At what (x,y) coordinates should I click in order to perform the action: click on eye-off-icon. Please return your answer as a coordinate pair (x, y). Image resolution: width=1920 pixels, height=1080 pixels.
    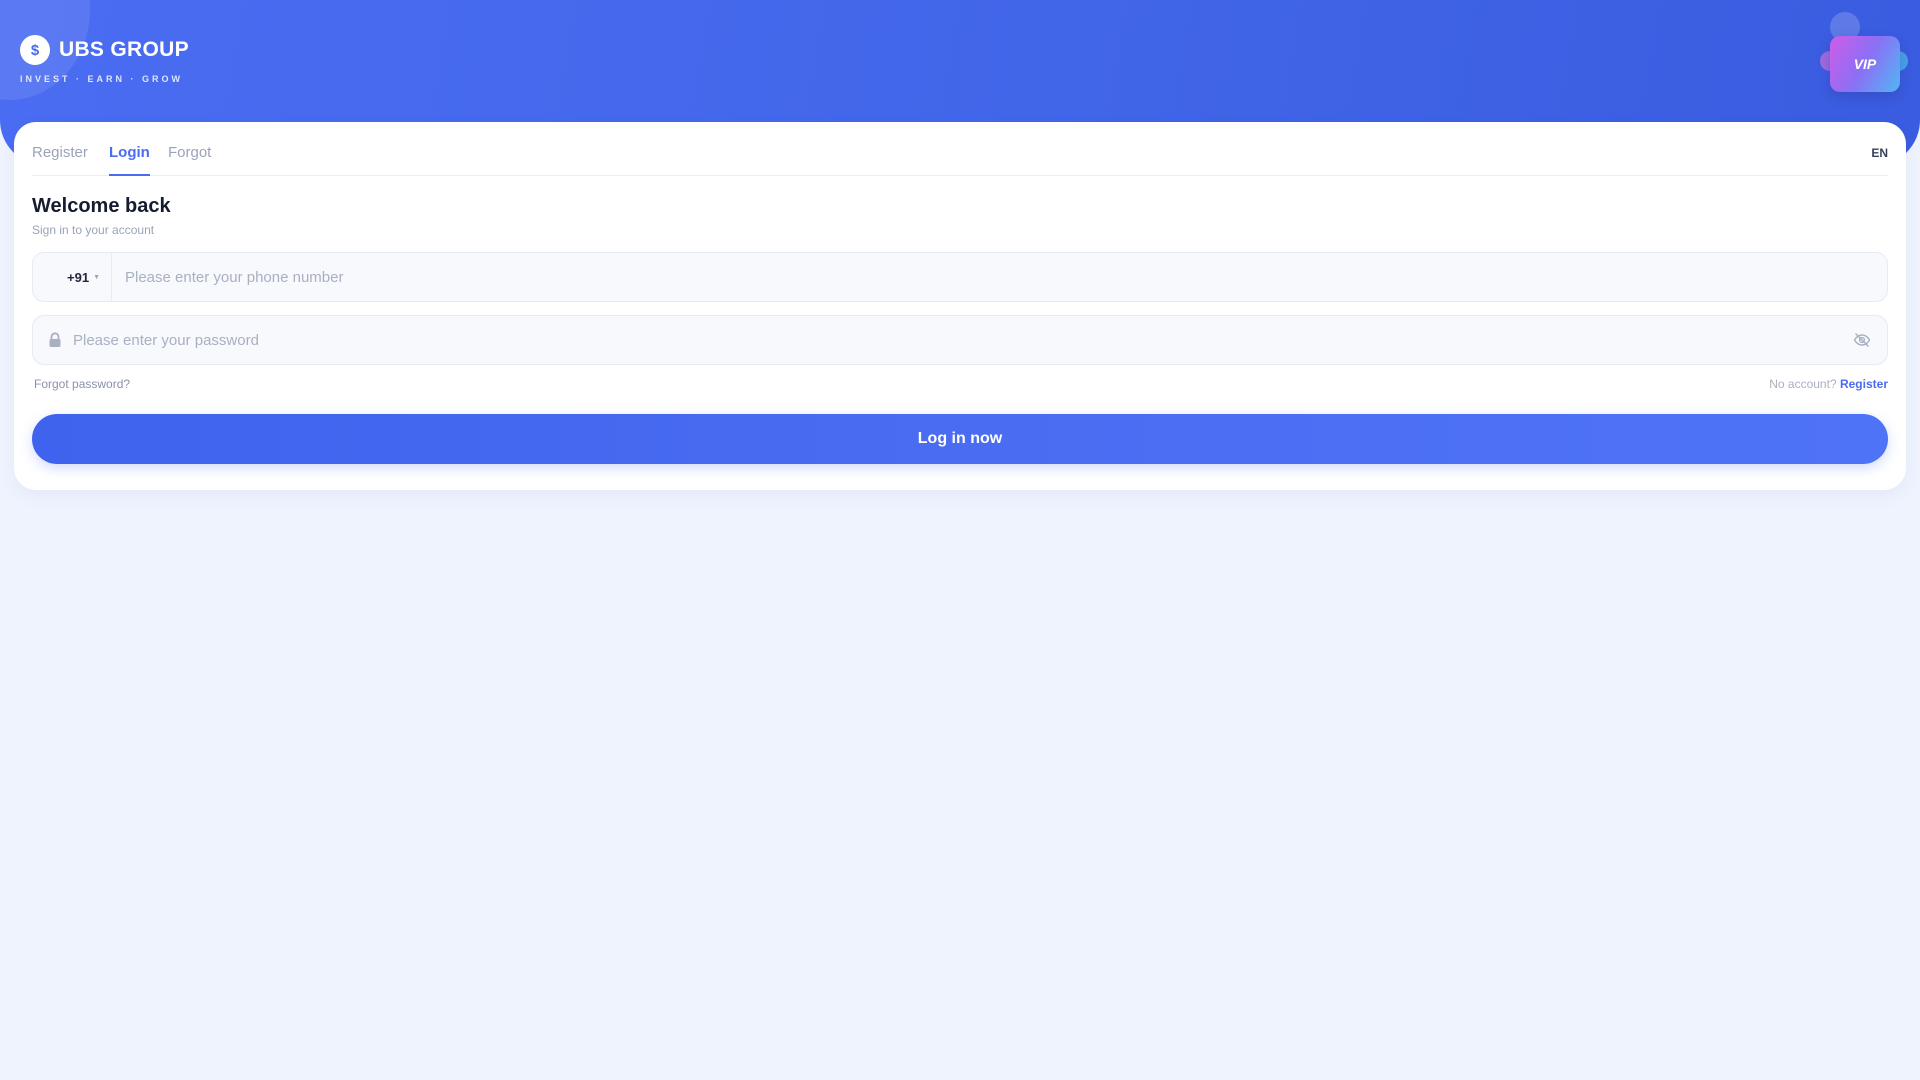
    Looking at the image, I should click on (1862, 340).